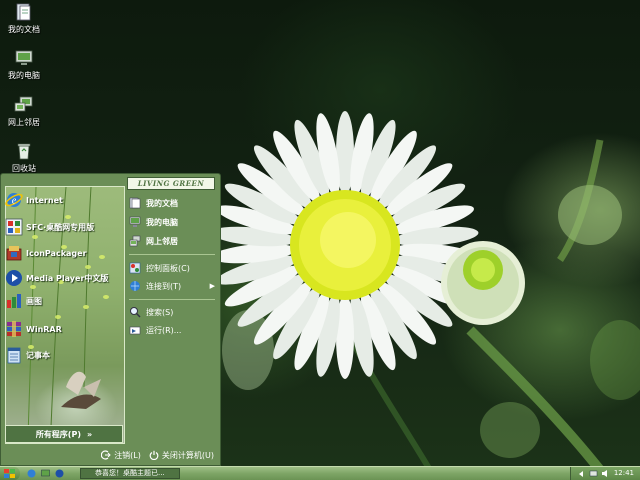 This screenshot has height=480, width=640. Describe the element at coordinates (60, 301) in the screenshot. I see `pinned-item-paint: 画图` at that location.